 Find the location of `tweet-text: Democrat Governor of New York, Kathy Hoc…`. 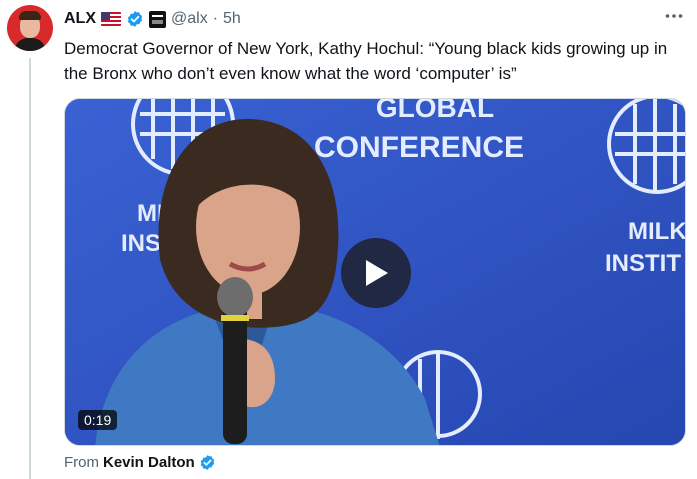

tweet-text: Democrat Governor of New York, Kathy Hoc… is located at coordinates (366, 61).